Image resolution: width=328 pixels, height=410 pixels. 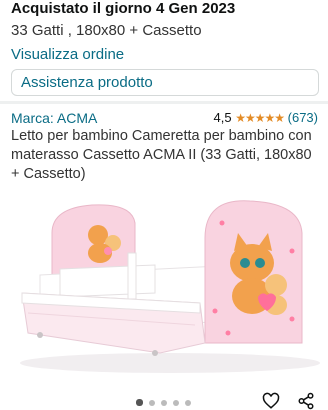 I want to click on view-order-link: Visualizza ordine, so click(x=67, y=55).